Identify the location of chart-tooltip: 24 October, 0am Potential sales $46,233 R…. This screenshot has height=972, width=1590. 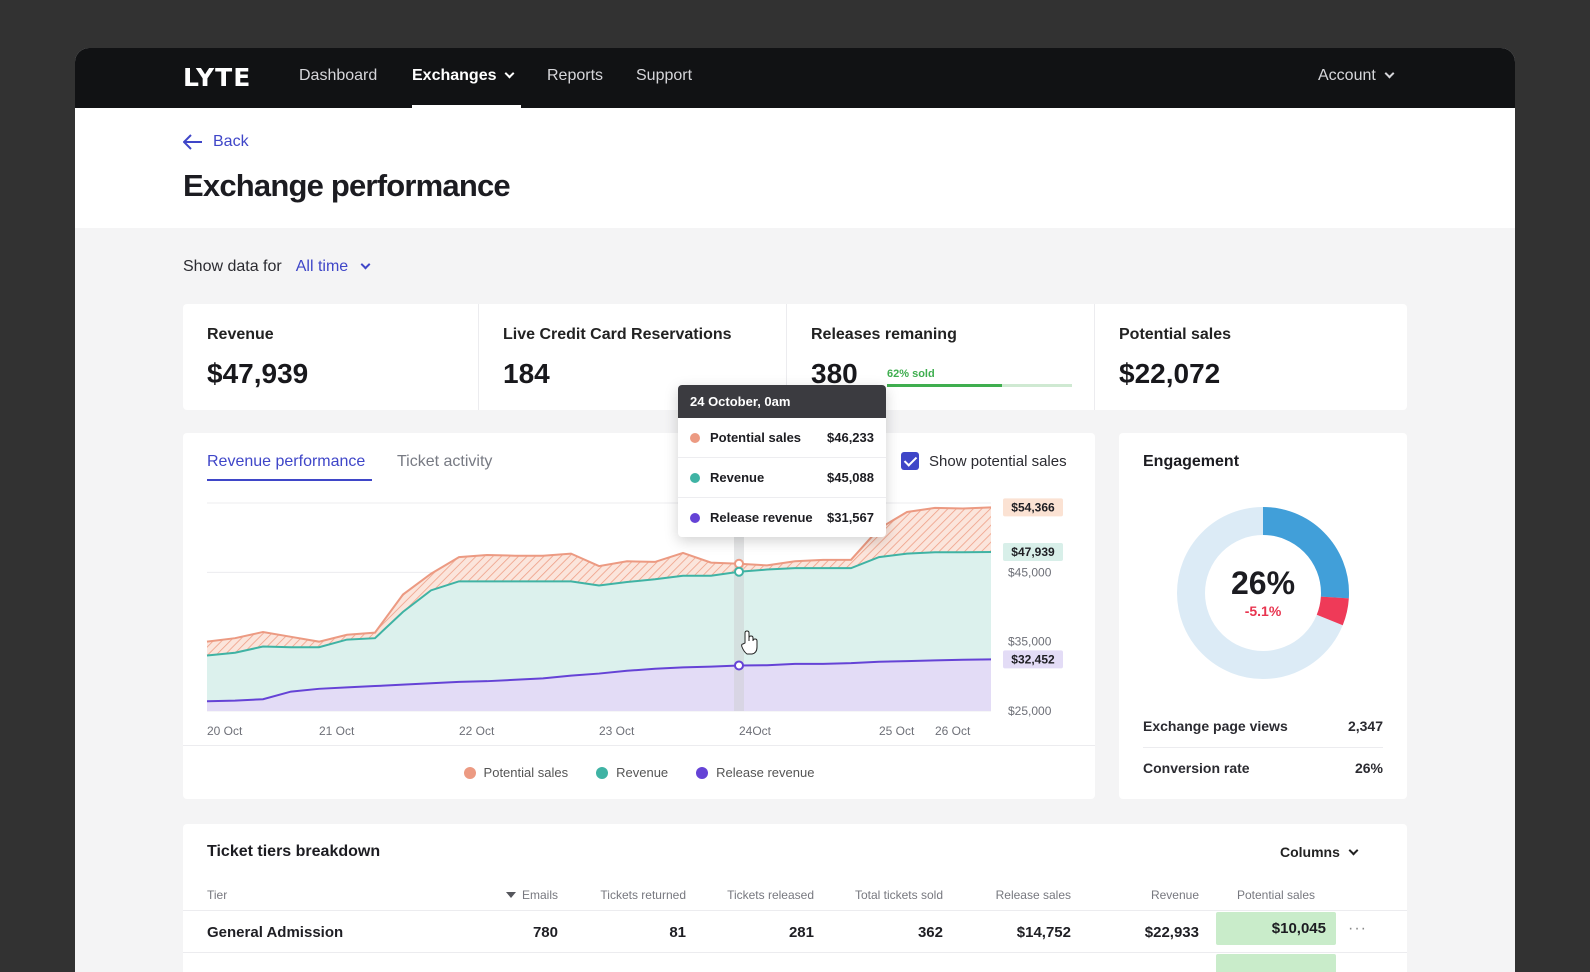
(782, 461).